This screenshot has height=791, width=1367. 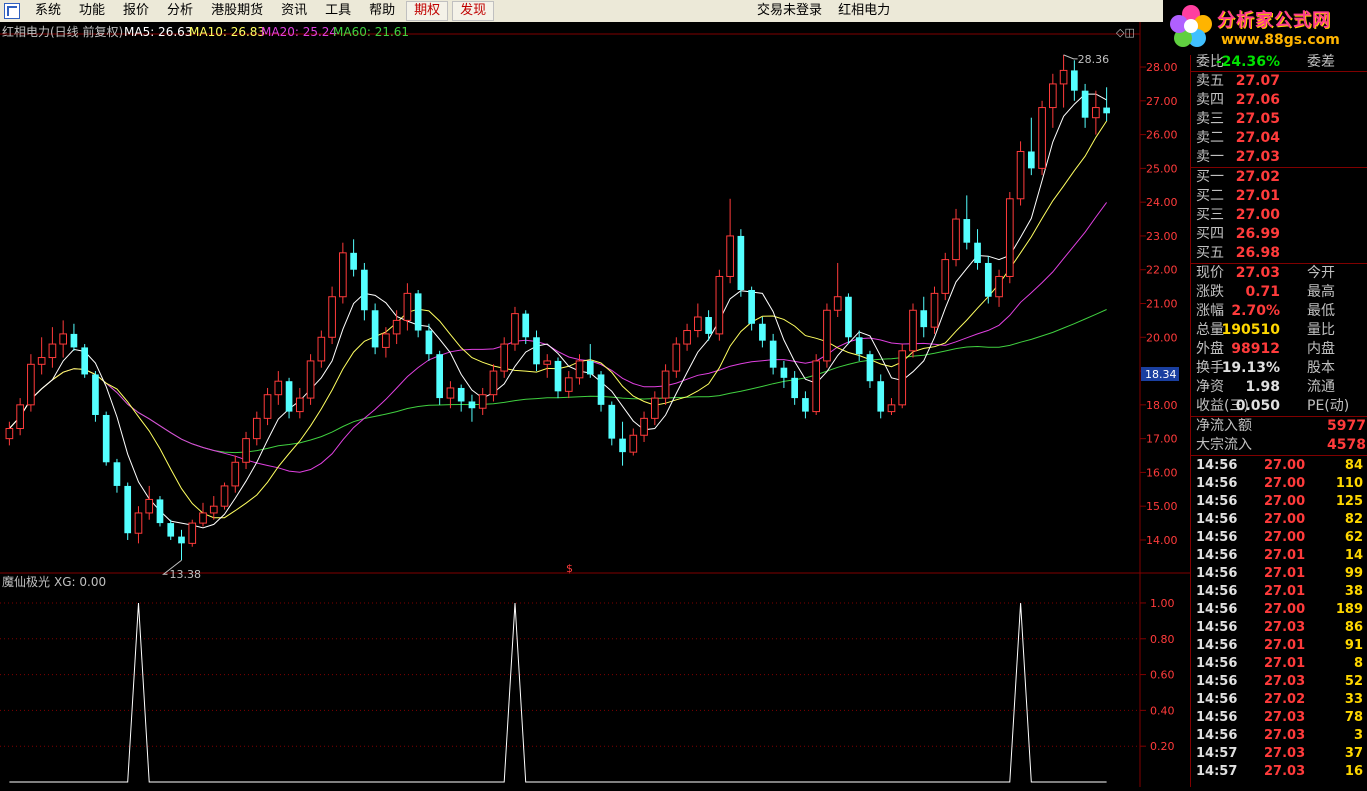 I want to click on ask-row: 卖三 27.05, so click(x=1279, y=119).